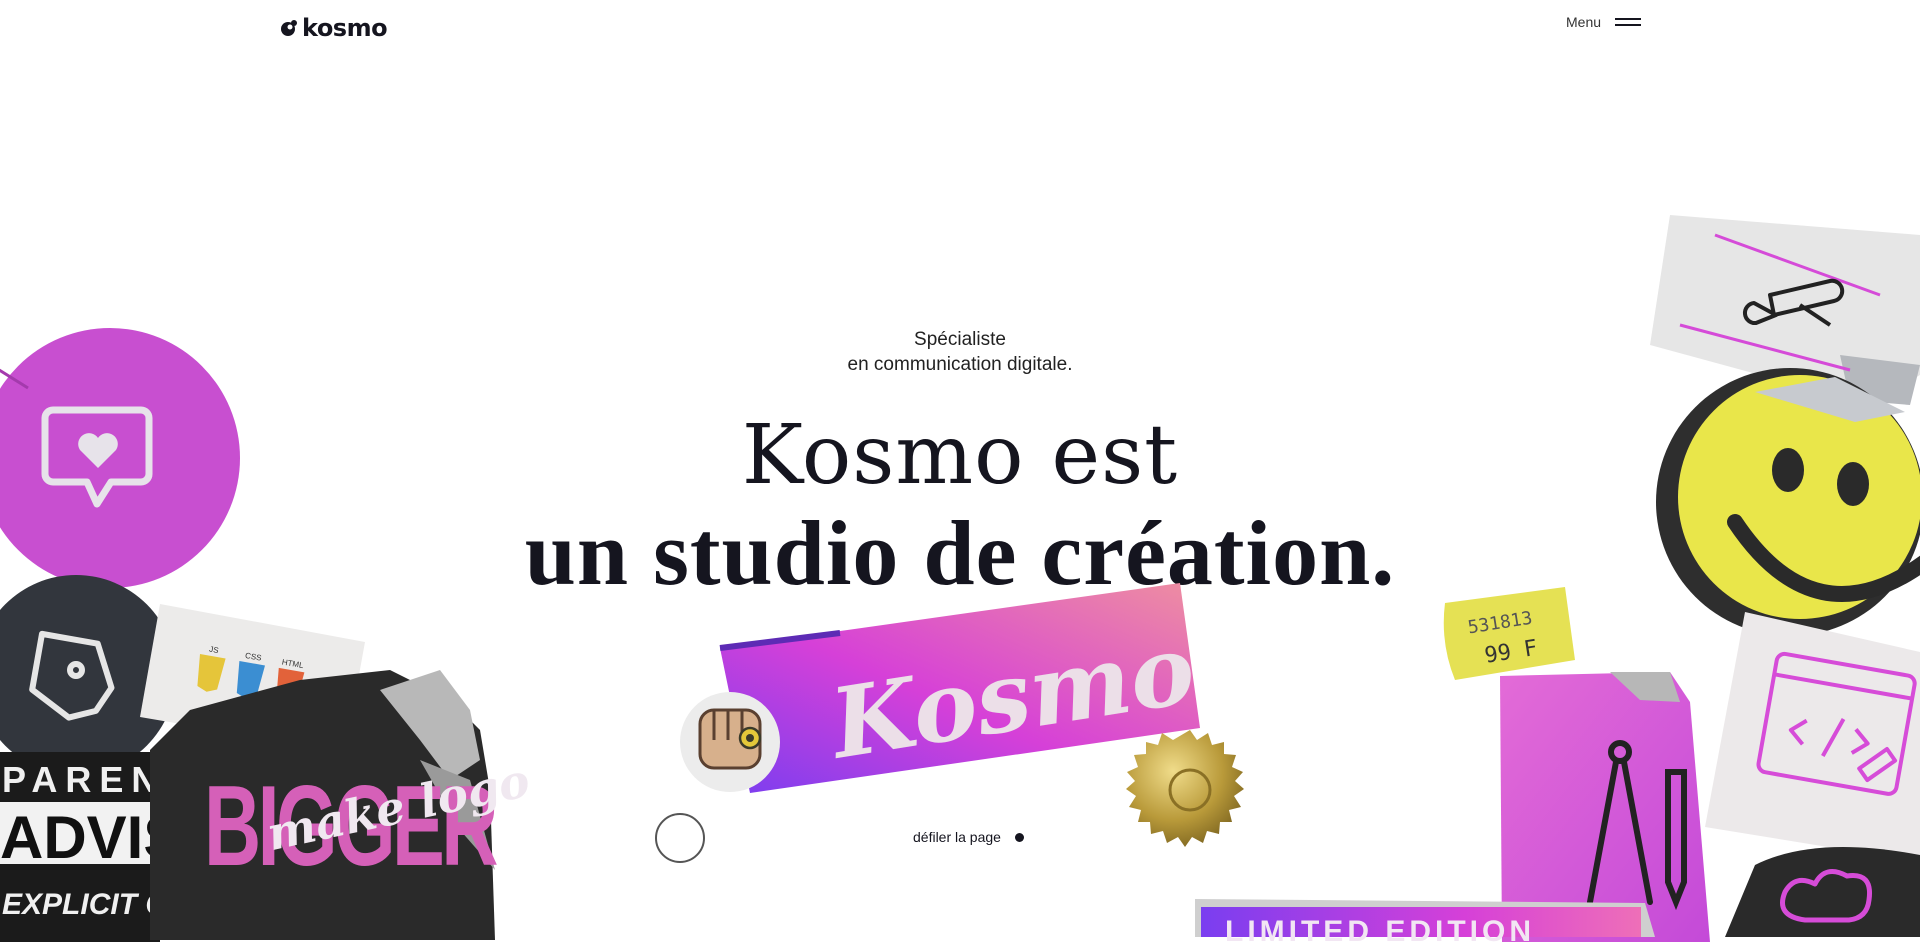  I want to click on smiley-sticker, so click(1788, 502).